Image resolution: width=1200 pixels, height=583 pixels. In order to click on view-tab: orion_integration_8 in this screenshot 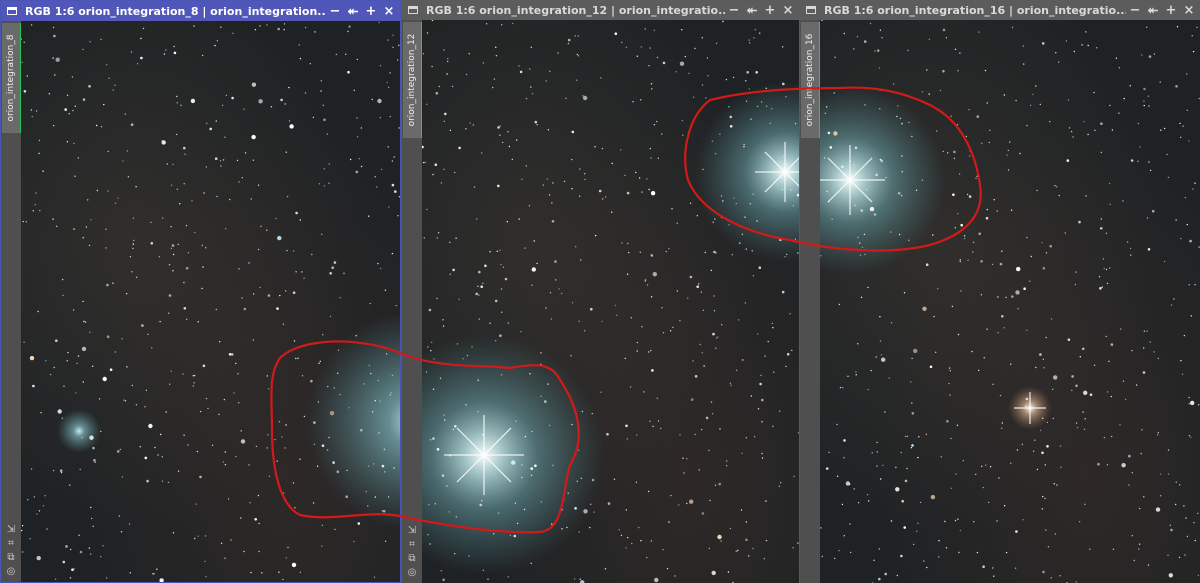, I will do `click(12, 78)`.